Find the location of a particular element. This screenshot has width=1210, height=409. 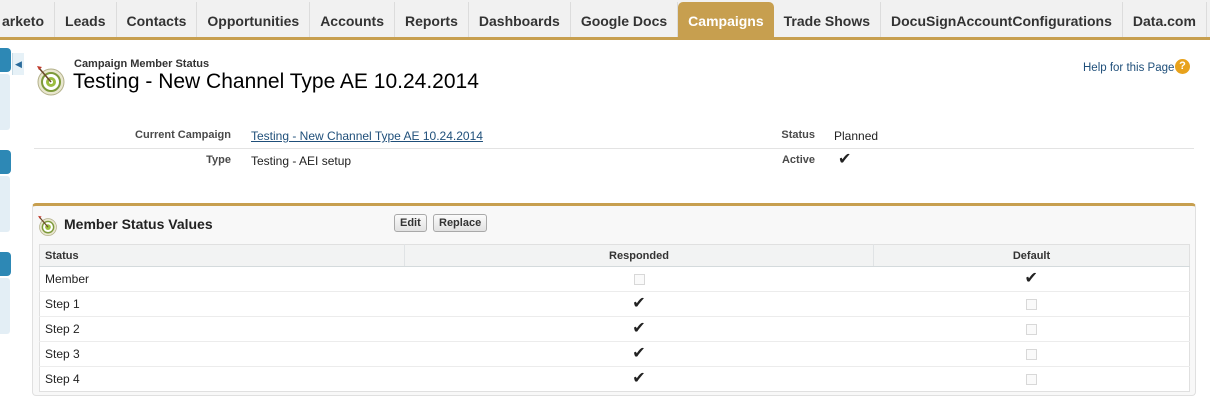

tab-opportunities: Opportunities is located at coordinates (254, 19).